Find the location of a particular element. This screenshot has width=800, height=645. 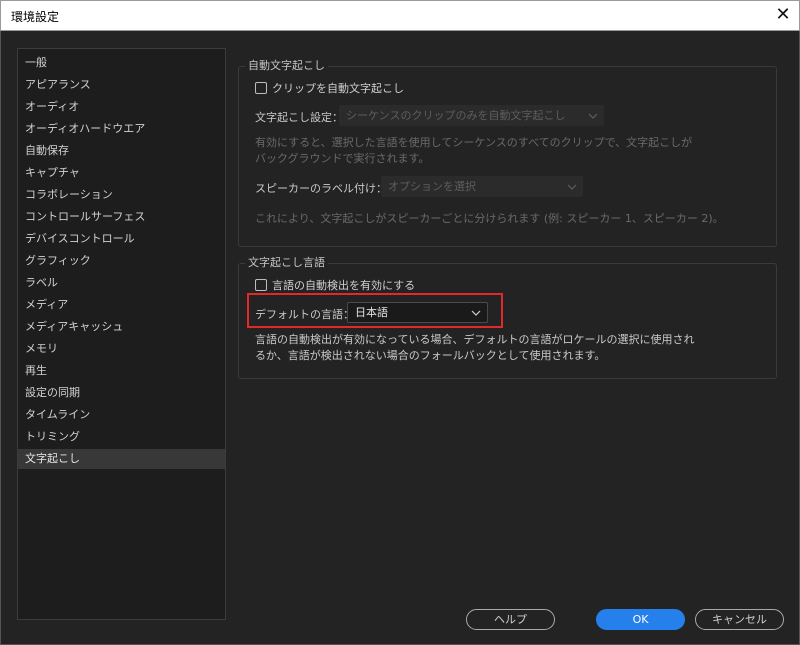

sidebar-item: キャプチャ is located at coordinates (121, 173).